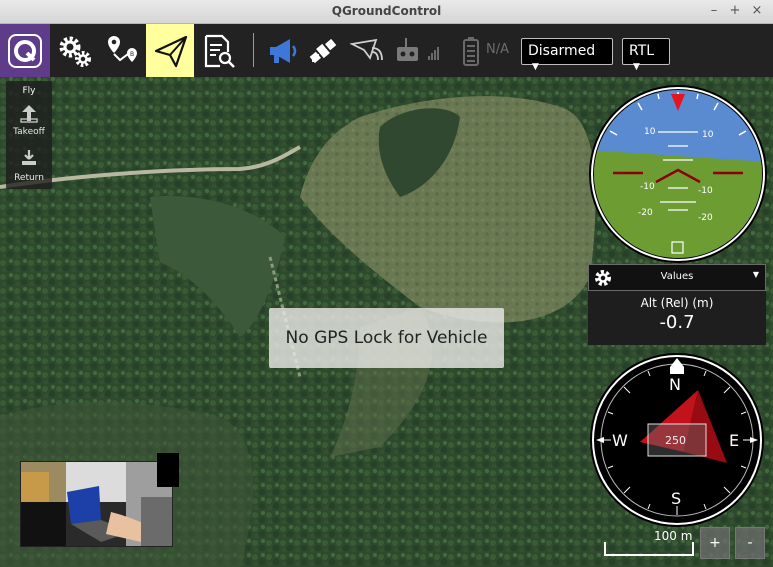  What do you see at coordinates (29, 113) in the screenshot?
I see `takeoff-icon` at bounding box center [29, 113].